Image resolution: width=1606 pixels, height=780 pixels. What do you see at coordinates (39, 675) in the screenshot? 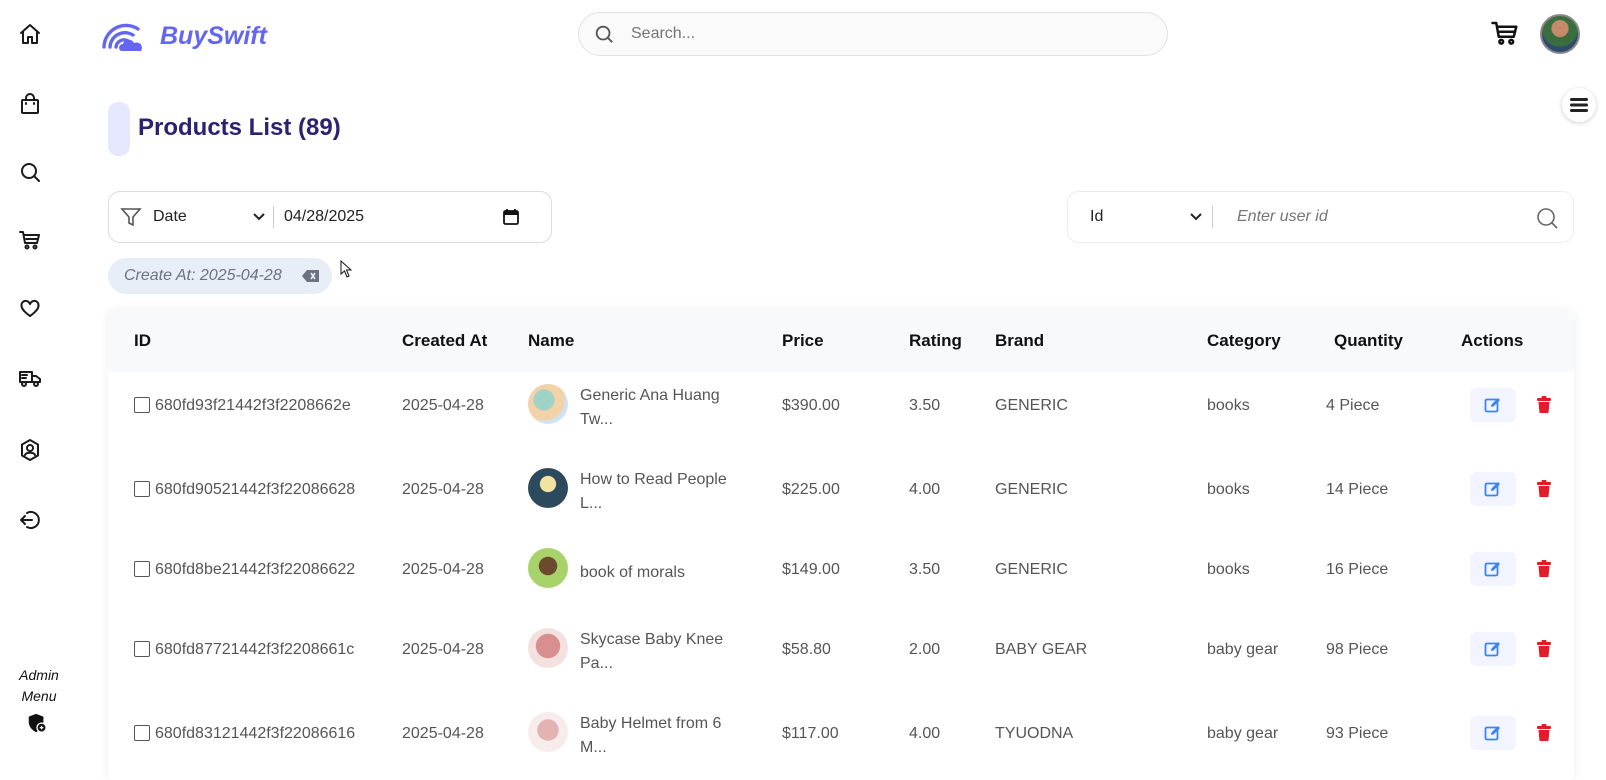
I see `admin-label-line1: Admin` at bounding box center [39, 675].